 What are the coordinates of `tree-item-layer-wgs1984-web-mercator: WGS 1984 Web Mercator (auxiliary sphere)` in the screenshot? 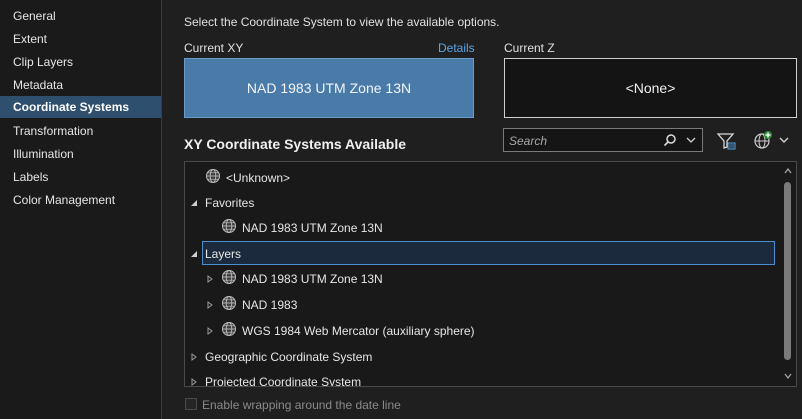 It's located at (480, 330).